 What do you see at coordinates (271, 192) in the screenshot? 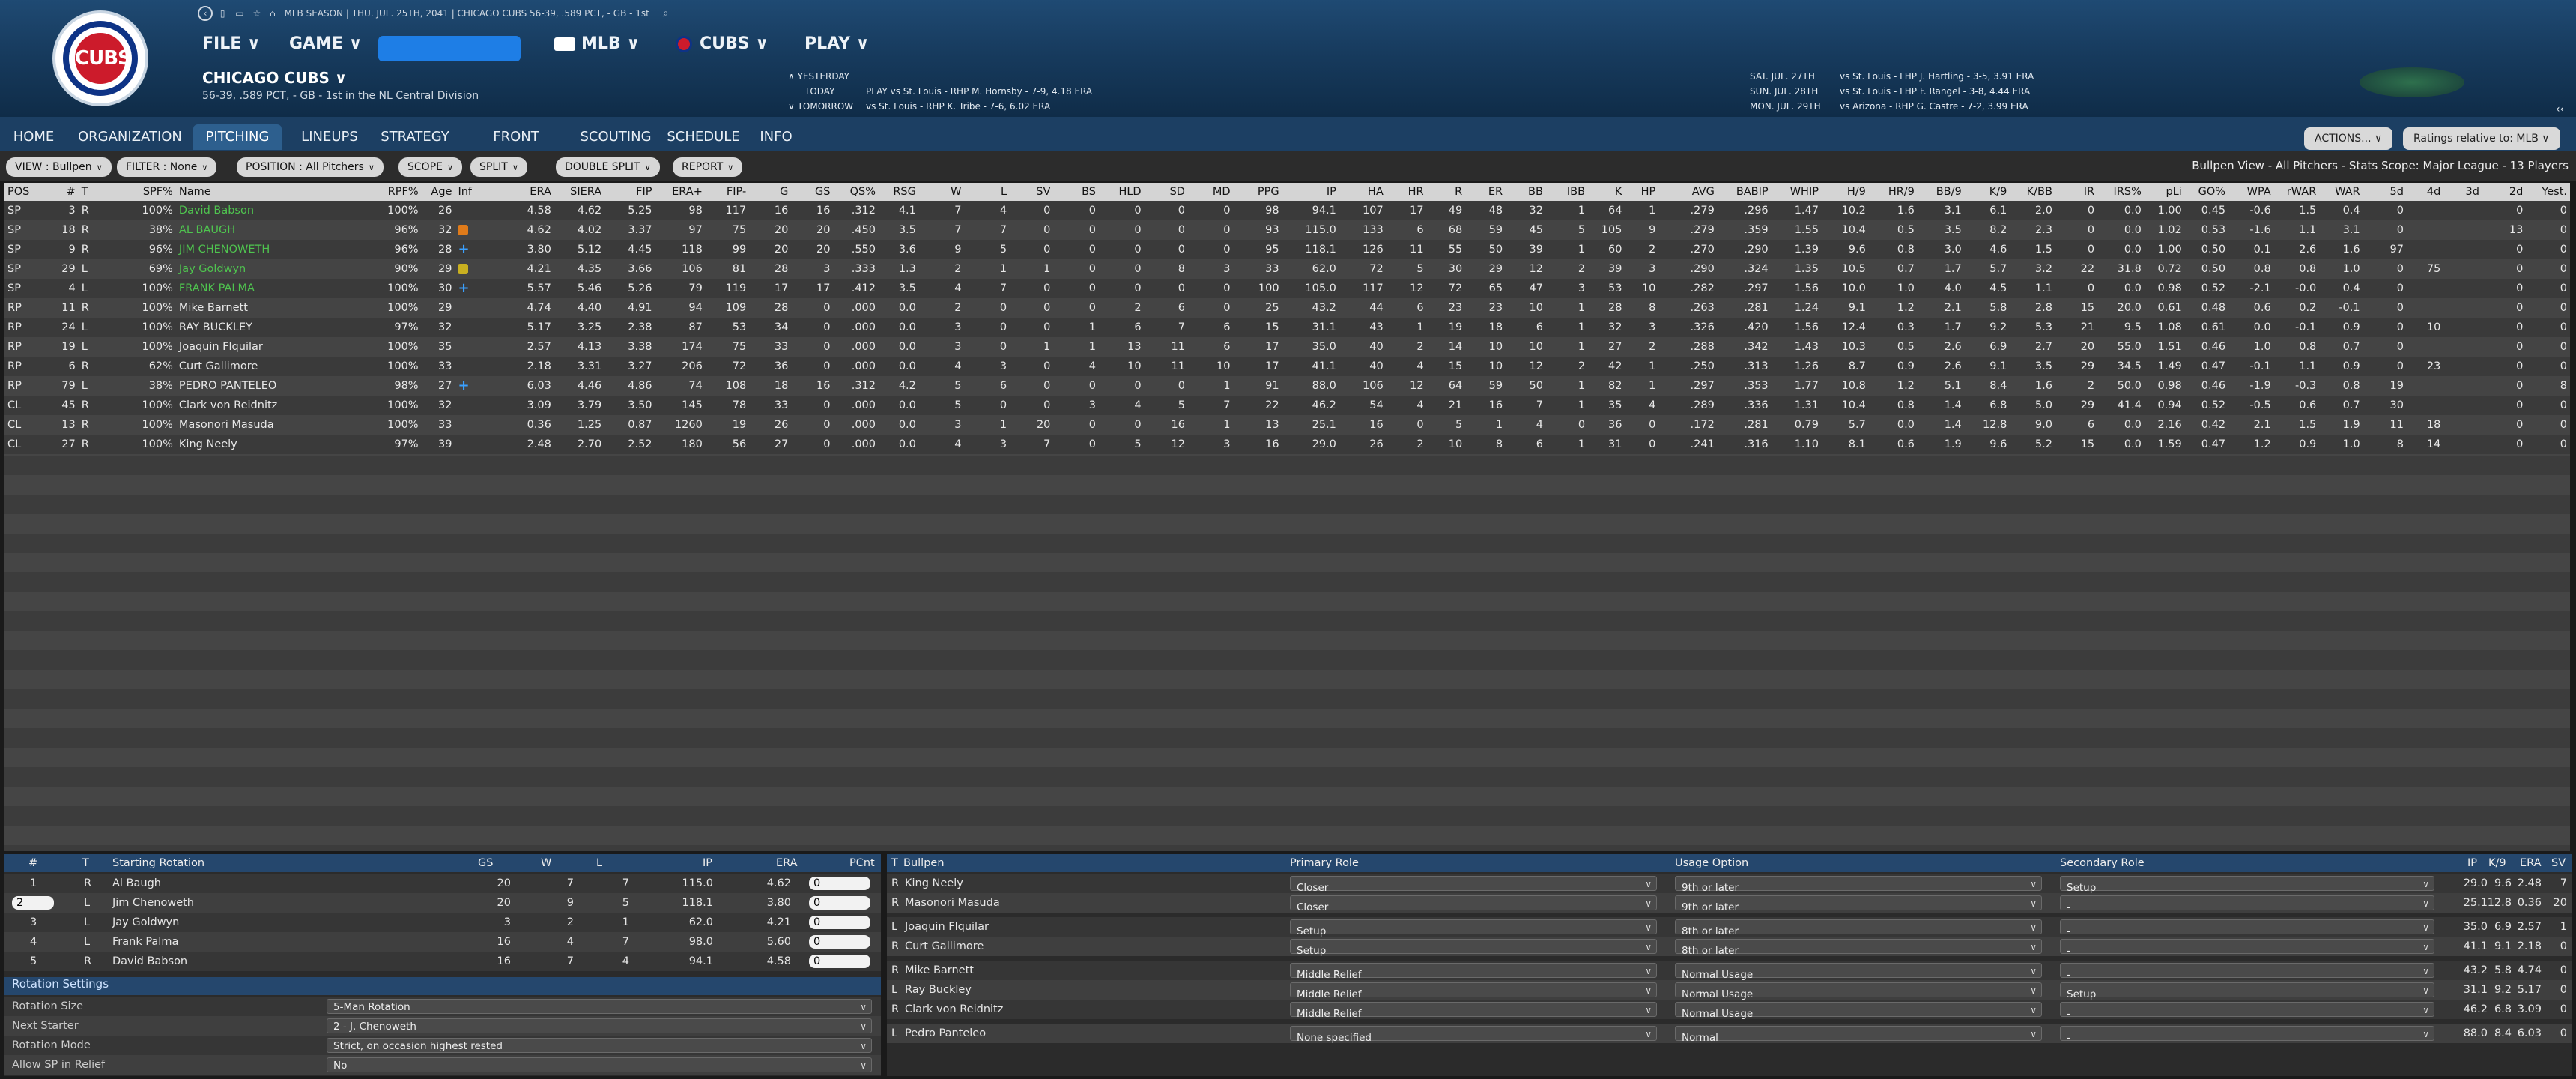
I see `col-header: Name` at bounding box center [271, 192].